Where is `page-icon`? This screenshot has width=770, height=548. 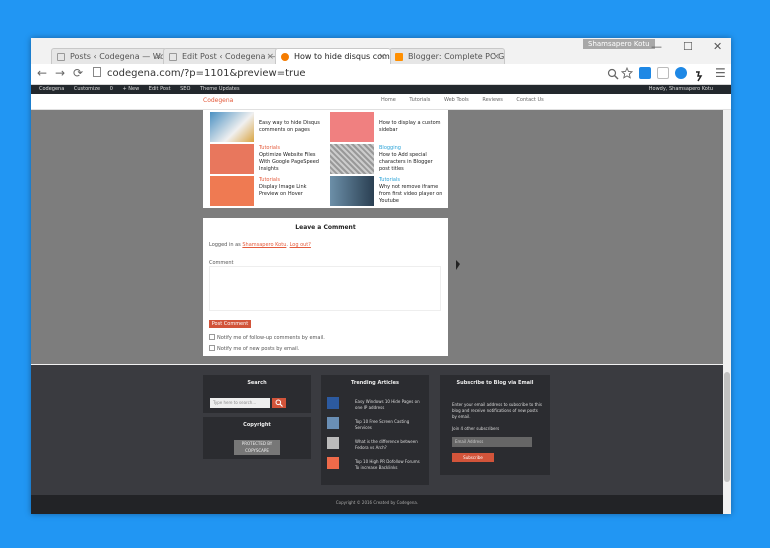
page-icon is located at coordinates (97, 72).